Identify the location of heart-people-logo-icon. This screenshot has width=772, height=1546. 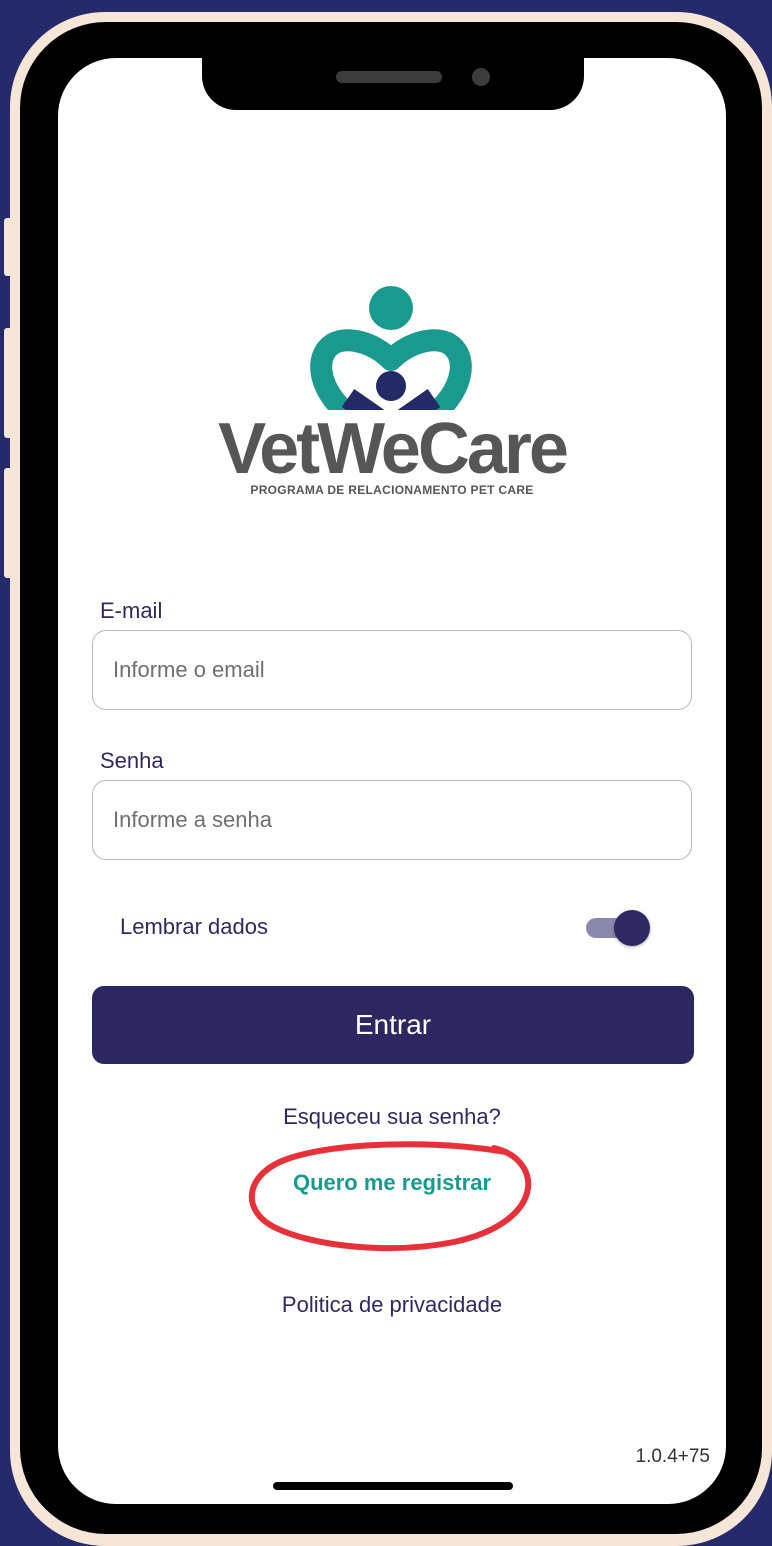
(391, 348).